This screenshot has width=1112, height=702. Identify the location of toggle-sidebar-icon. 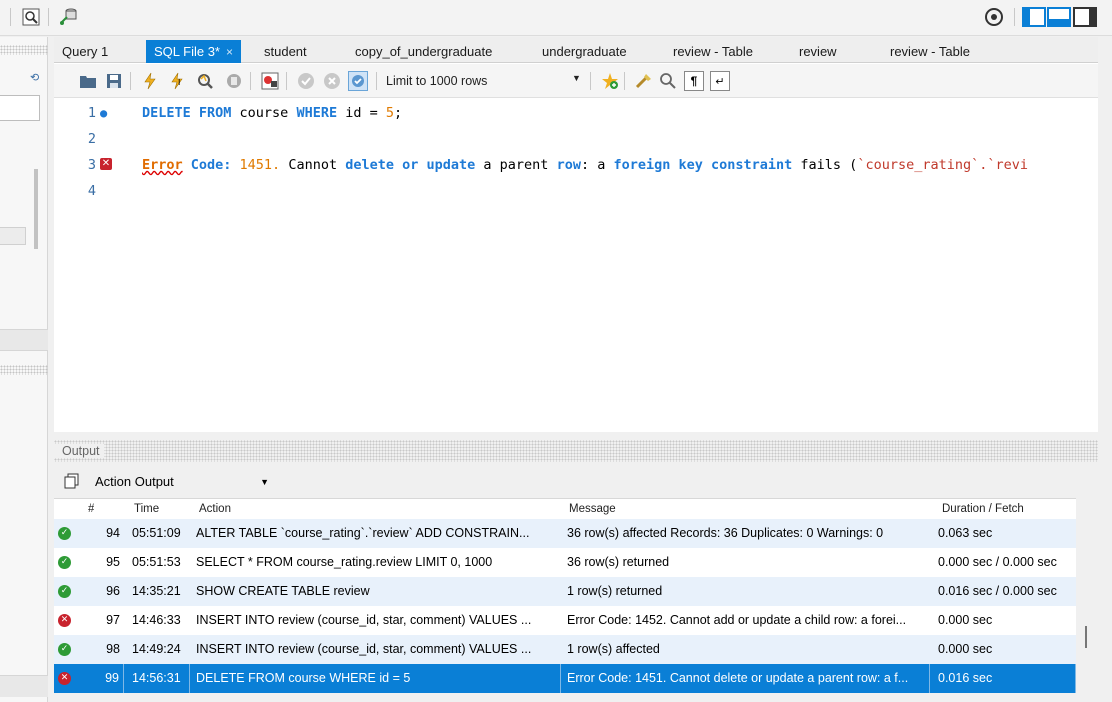
(1034, 17).